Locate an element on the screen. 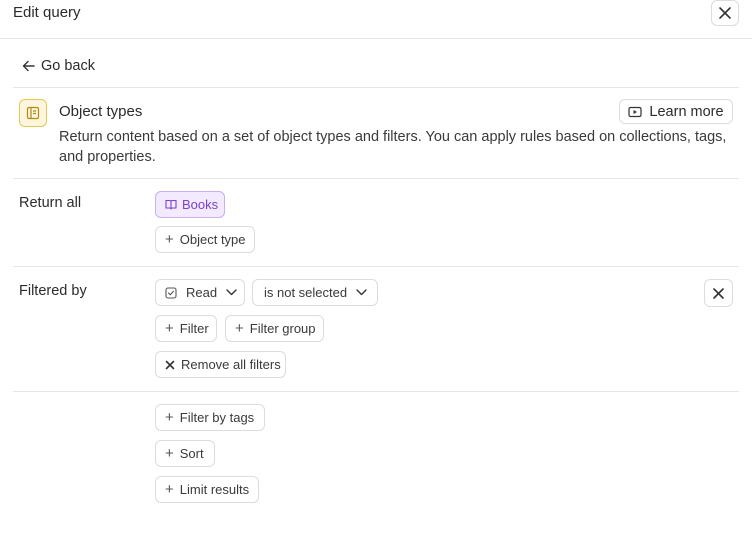 The image size is (752, 537). add-filter-group-label: Filter group is located at coordinates (282, 328).